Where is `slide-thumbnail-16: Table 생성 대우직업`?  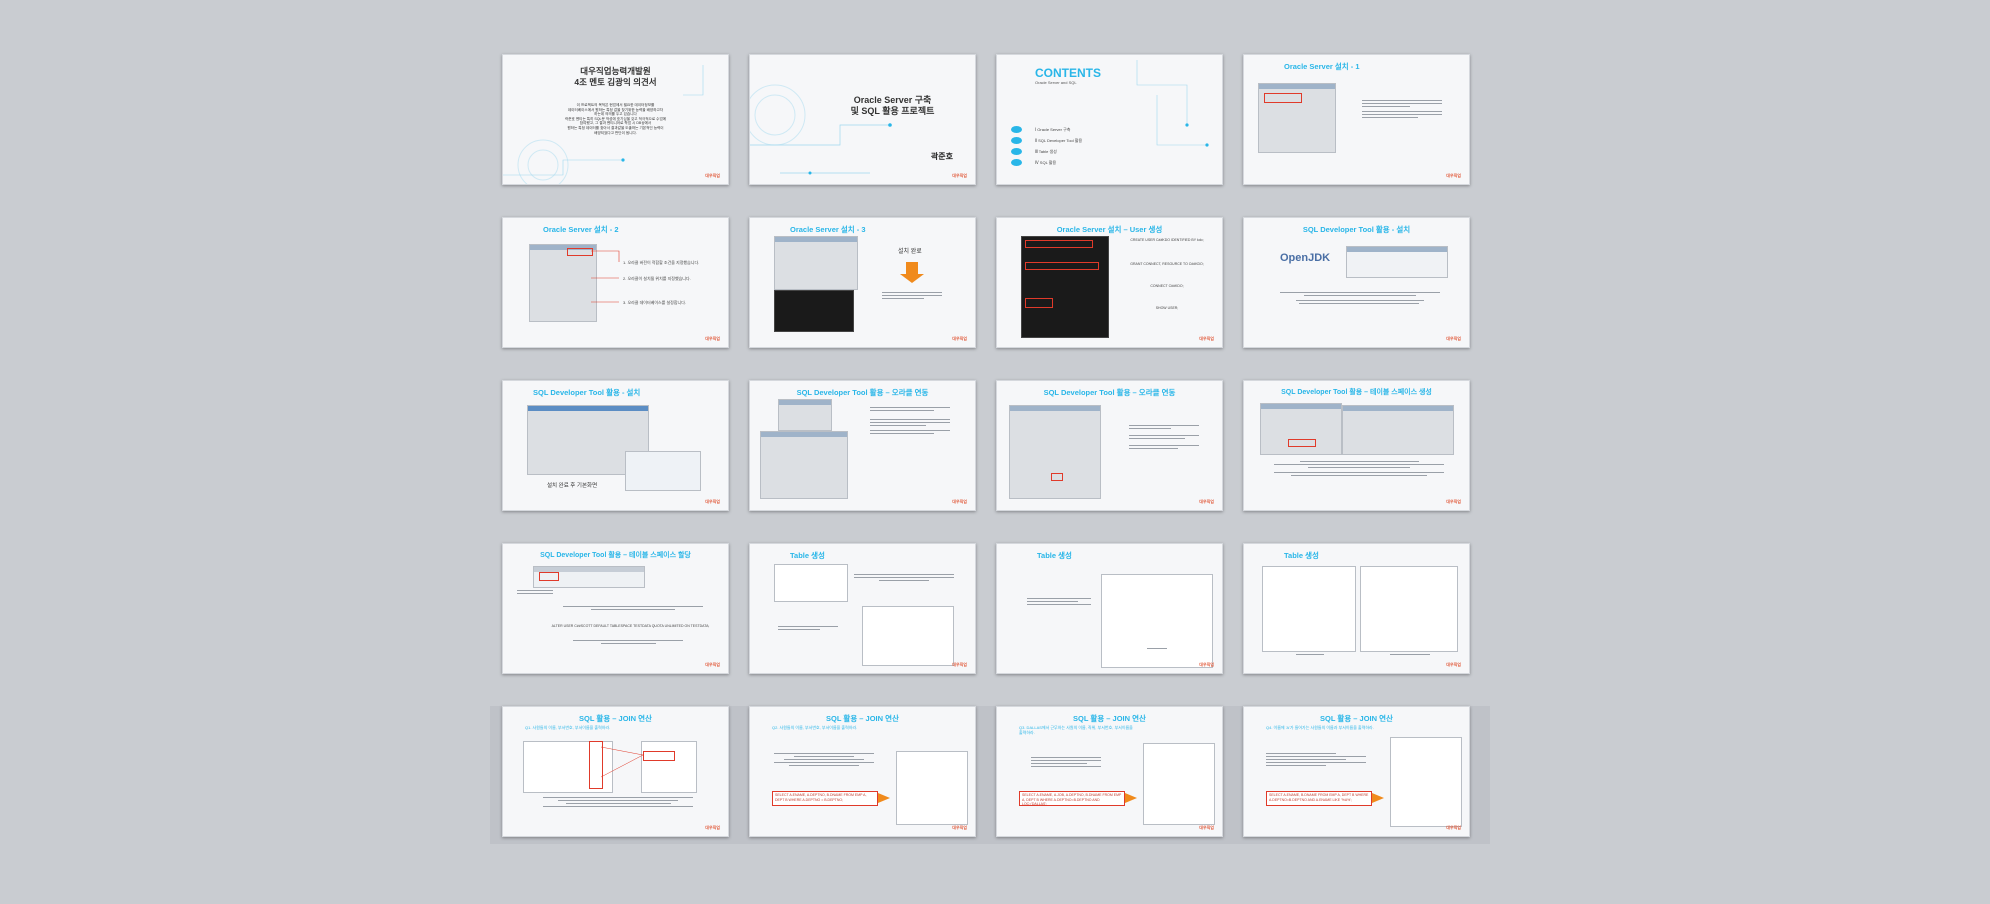 slide-thumbnail-16: Table 생성 대우직업 is located at coordinates (1356, 608).